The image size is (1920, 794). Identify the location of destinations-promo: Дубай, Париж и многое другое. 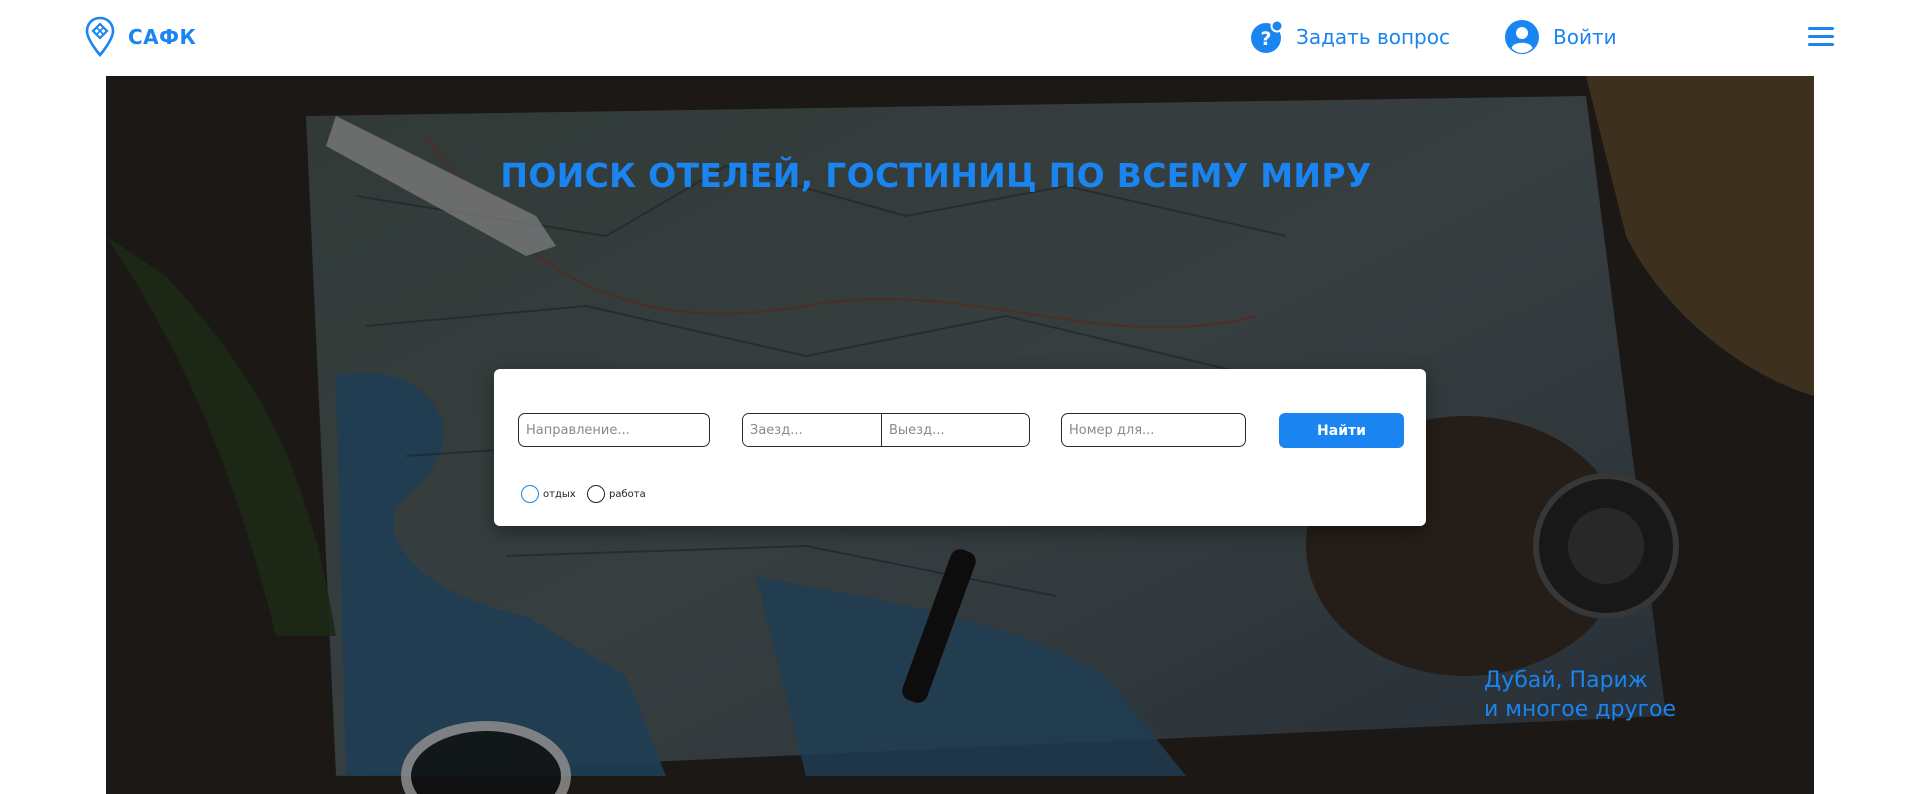
(1580, 695).